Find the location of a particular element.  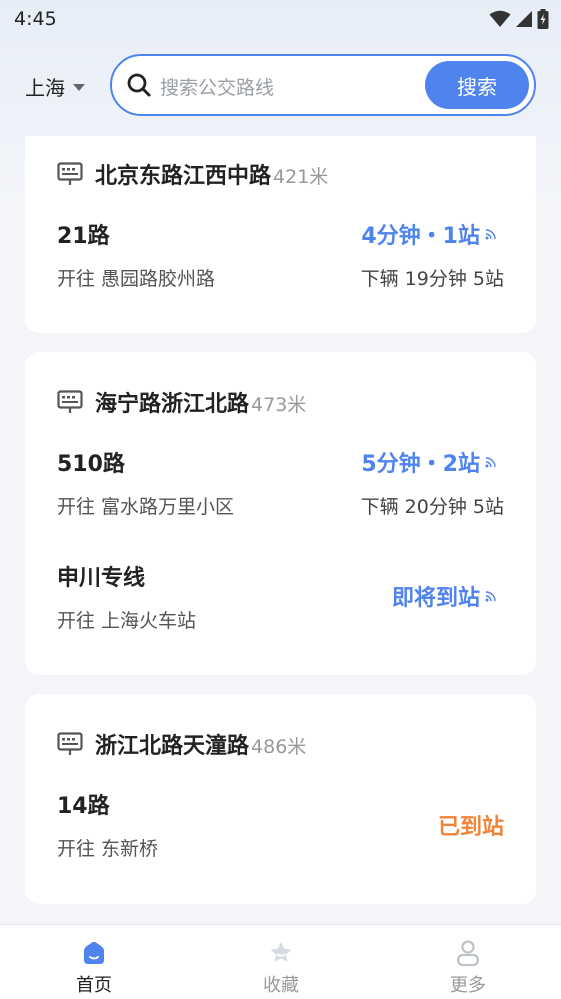

route-eta-text: 5分钟・2站 is located at coordinates (420, 464).